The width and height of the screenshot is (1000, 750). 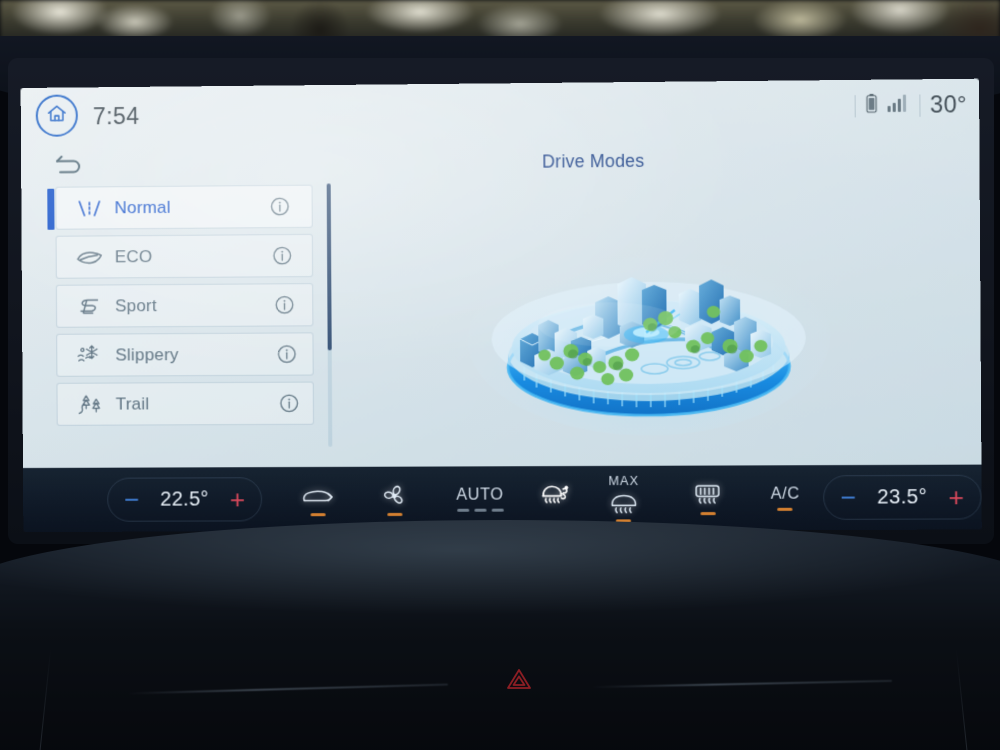 What do you see at coordinates (593, 161) in the screenshot?
I see `page-title: Drive Modes` at bounding box center [593, 161].